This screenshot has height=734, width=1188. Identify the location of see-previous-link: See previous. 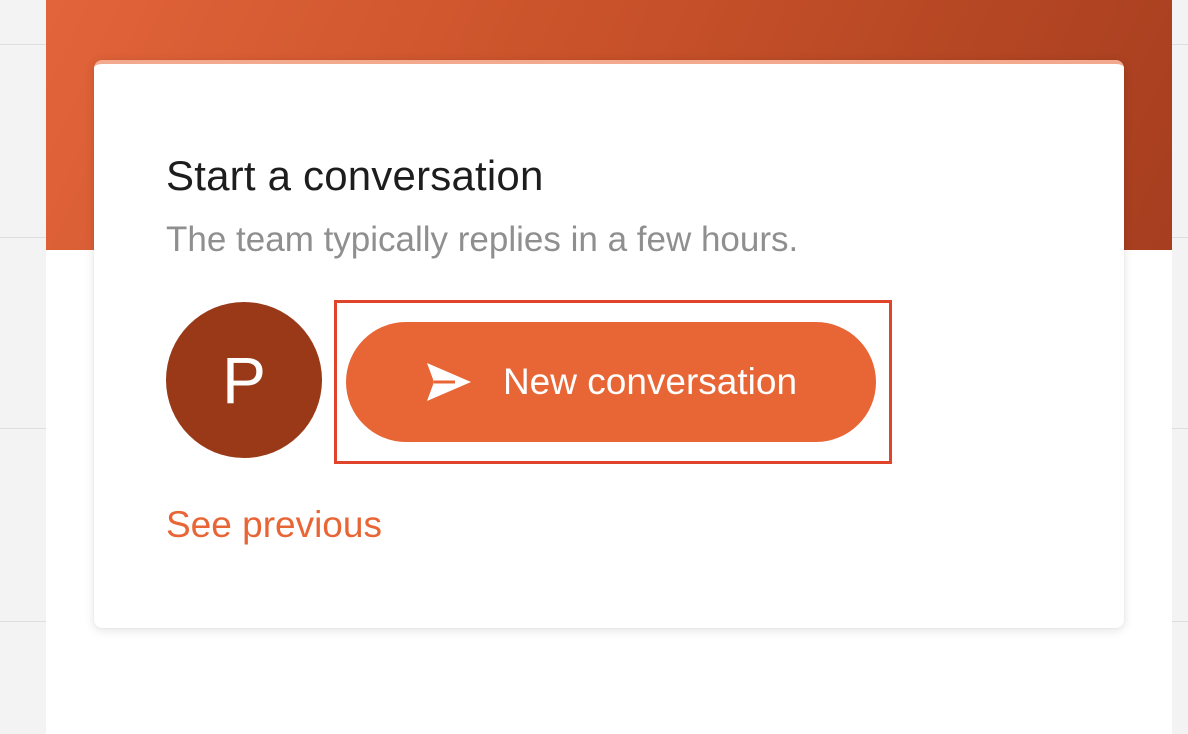
(274, 525).